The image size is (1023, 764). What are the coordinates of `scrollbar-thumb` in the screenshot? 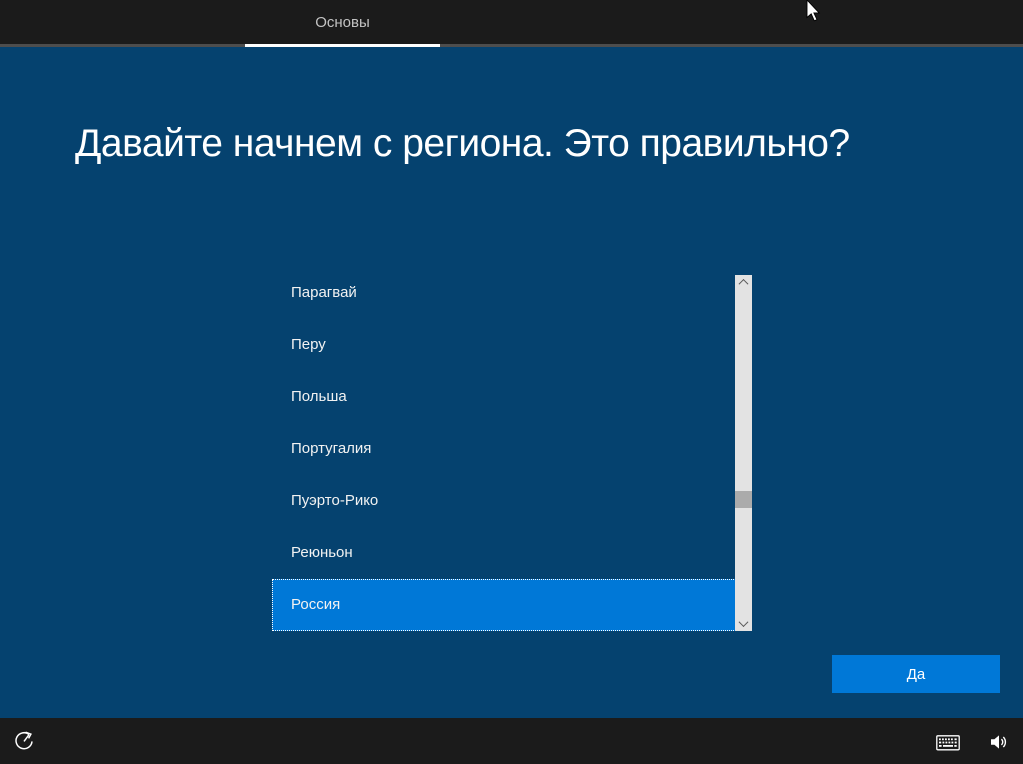 It's located at (743, 499).